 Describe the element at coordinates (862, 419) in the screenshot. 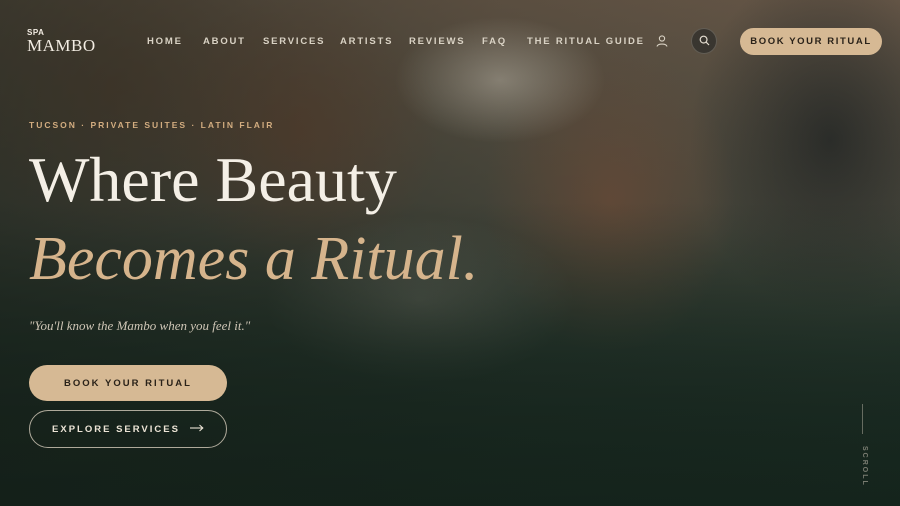

I see `scroll-indicator-line` at that location.